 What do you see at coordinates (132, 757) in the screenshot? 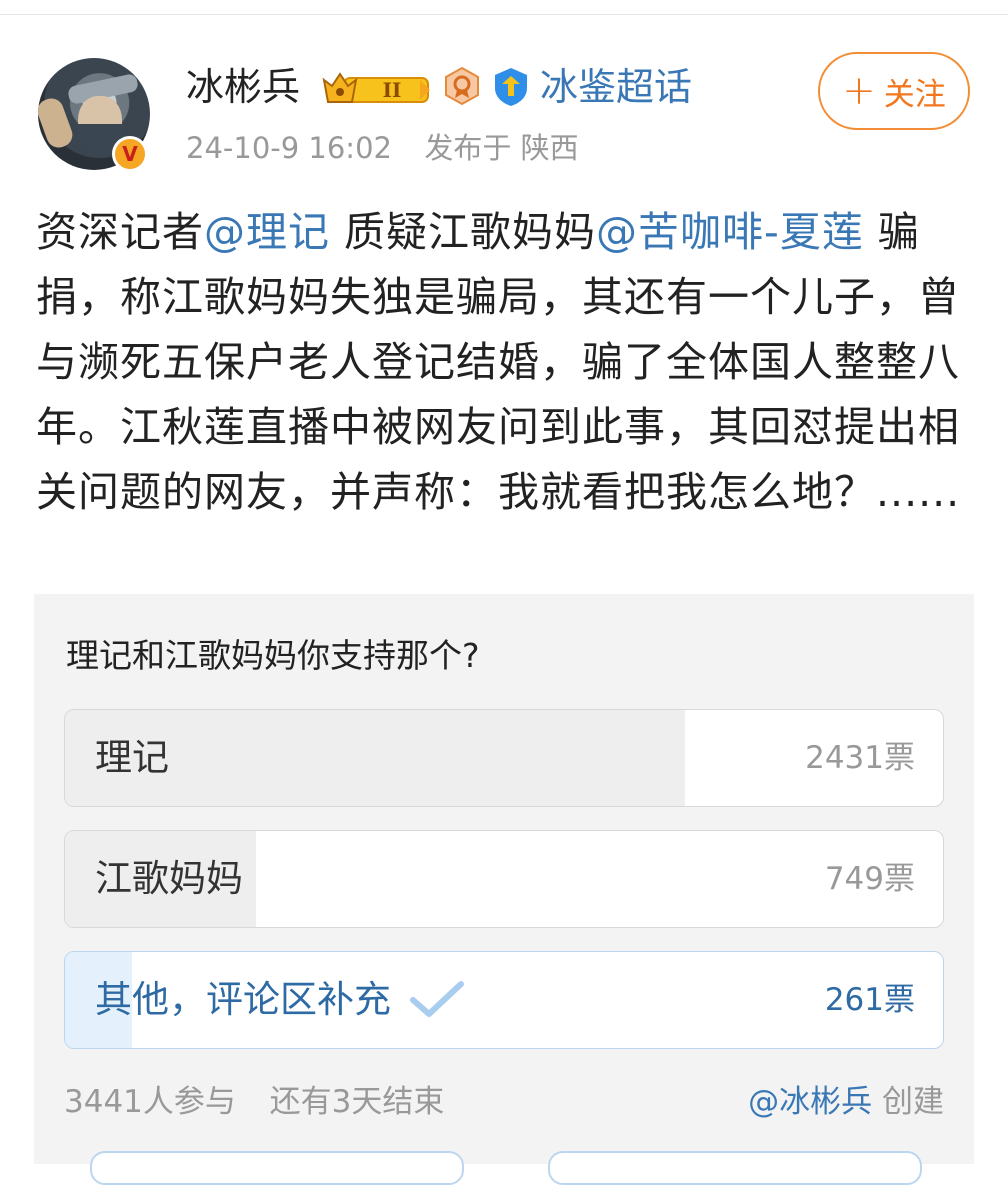
I see `poll-option-label: 理记` at bounding box center [132, 757].